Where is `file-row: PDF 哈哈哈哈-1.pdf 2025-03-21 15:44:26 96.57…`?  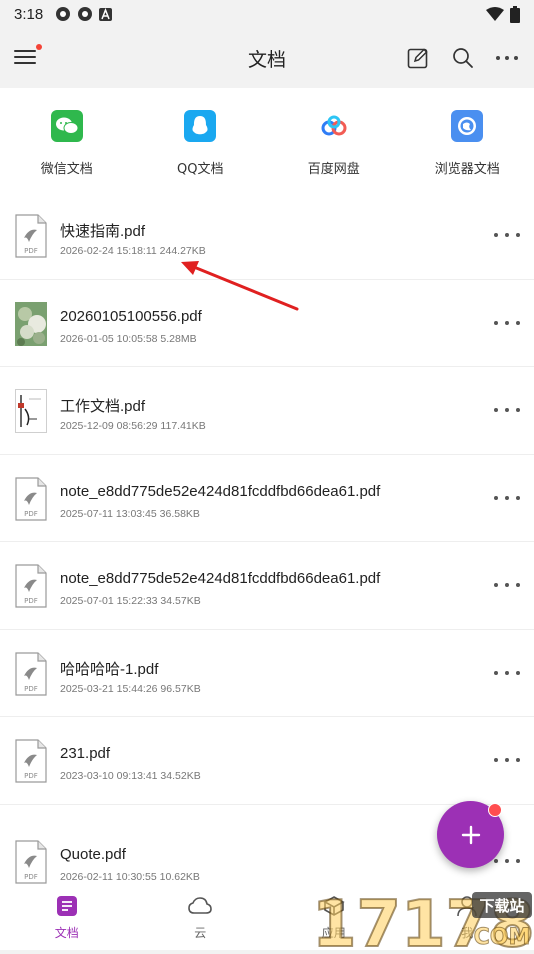 file-row: PDF 哈哈哈哈-1.pdf 2025-03-21 15:44:26 96.57… is located at coordinates (267, 674).